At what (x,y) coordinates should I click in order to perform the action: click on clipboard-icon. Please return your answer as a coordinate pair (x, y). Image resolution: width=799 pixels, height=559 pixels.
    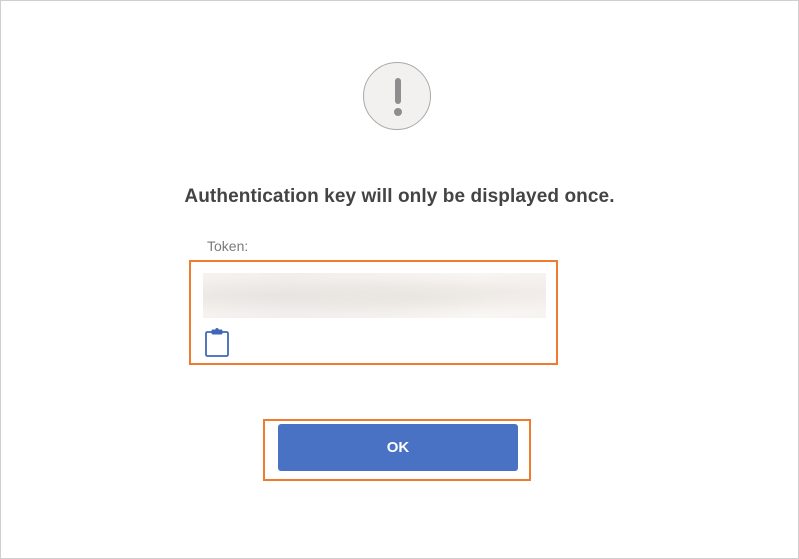
    Looking at the image, I should click on (217, 342).